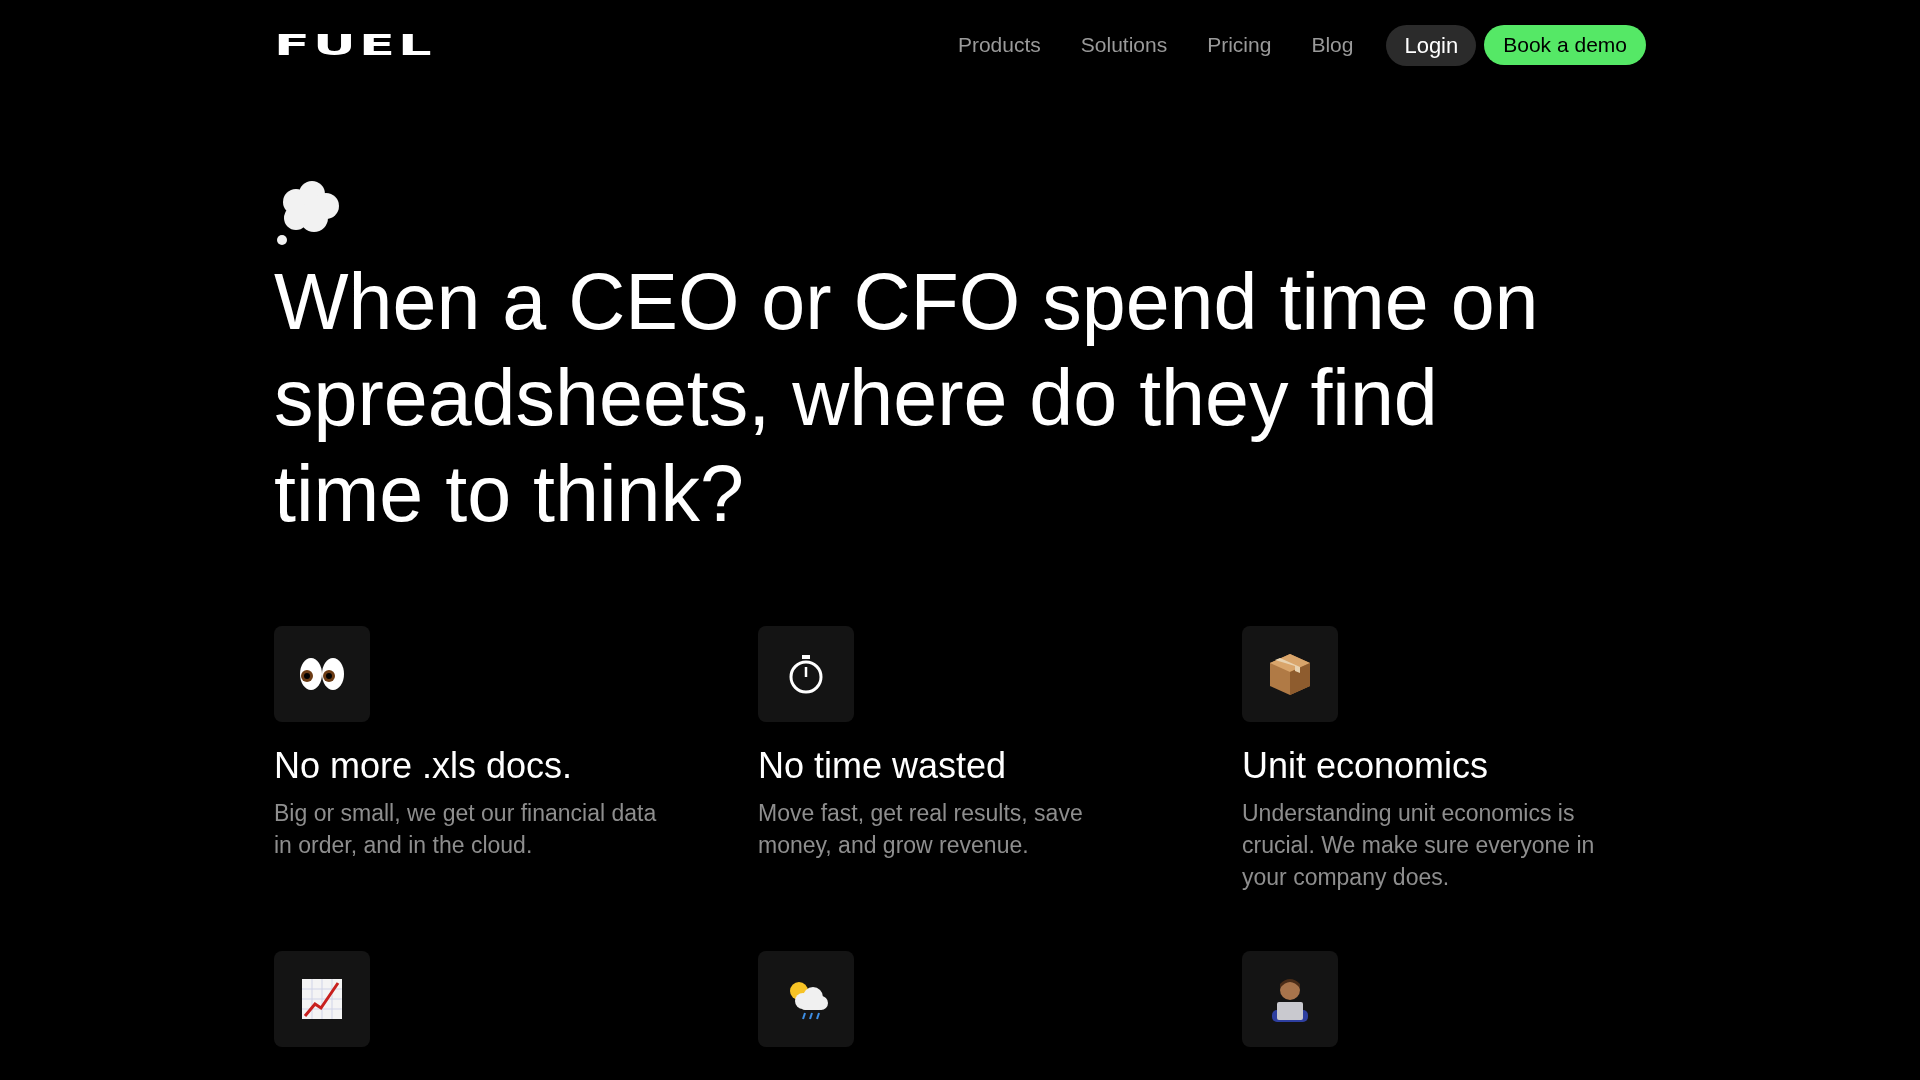  I want to click on nav-link: Pricing, so click(1239, 45).